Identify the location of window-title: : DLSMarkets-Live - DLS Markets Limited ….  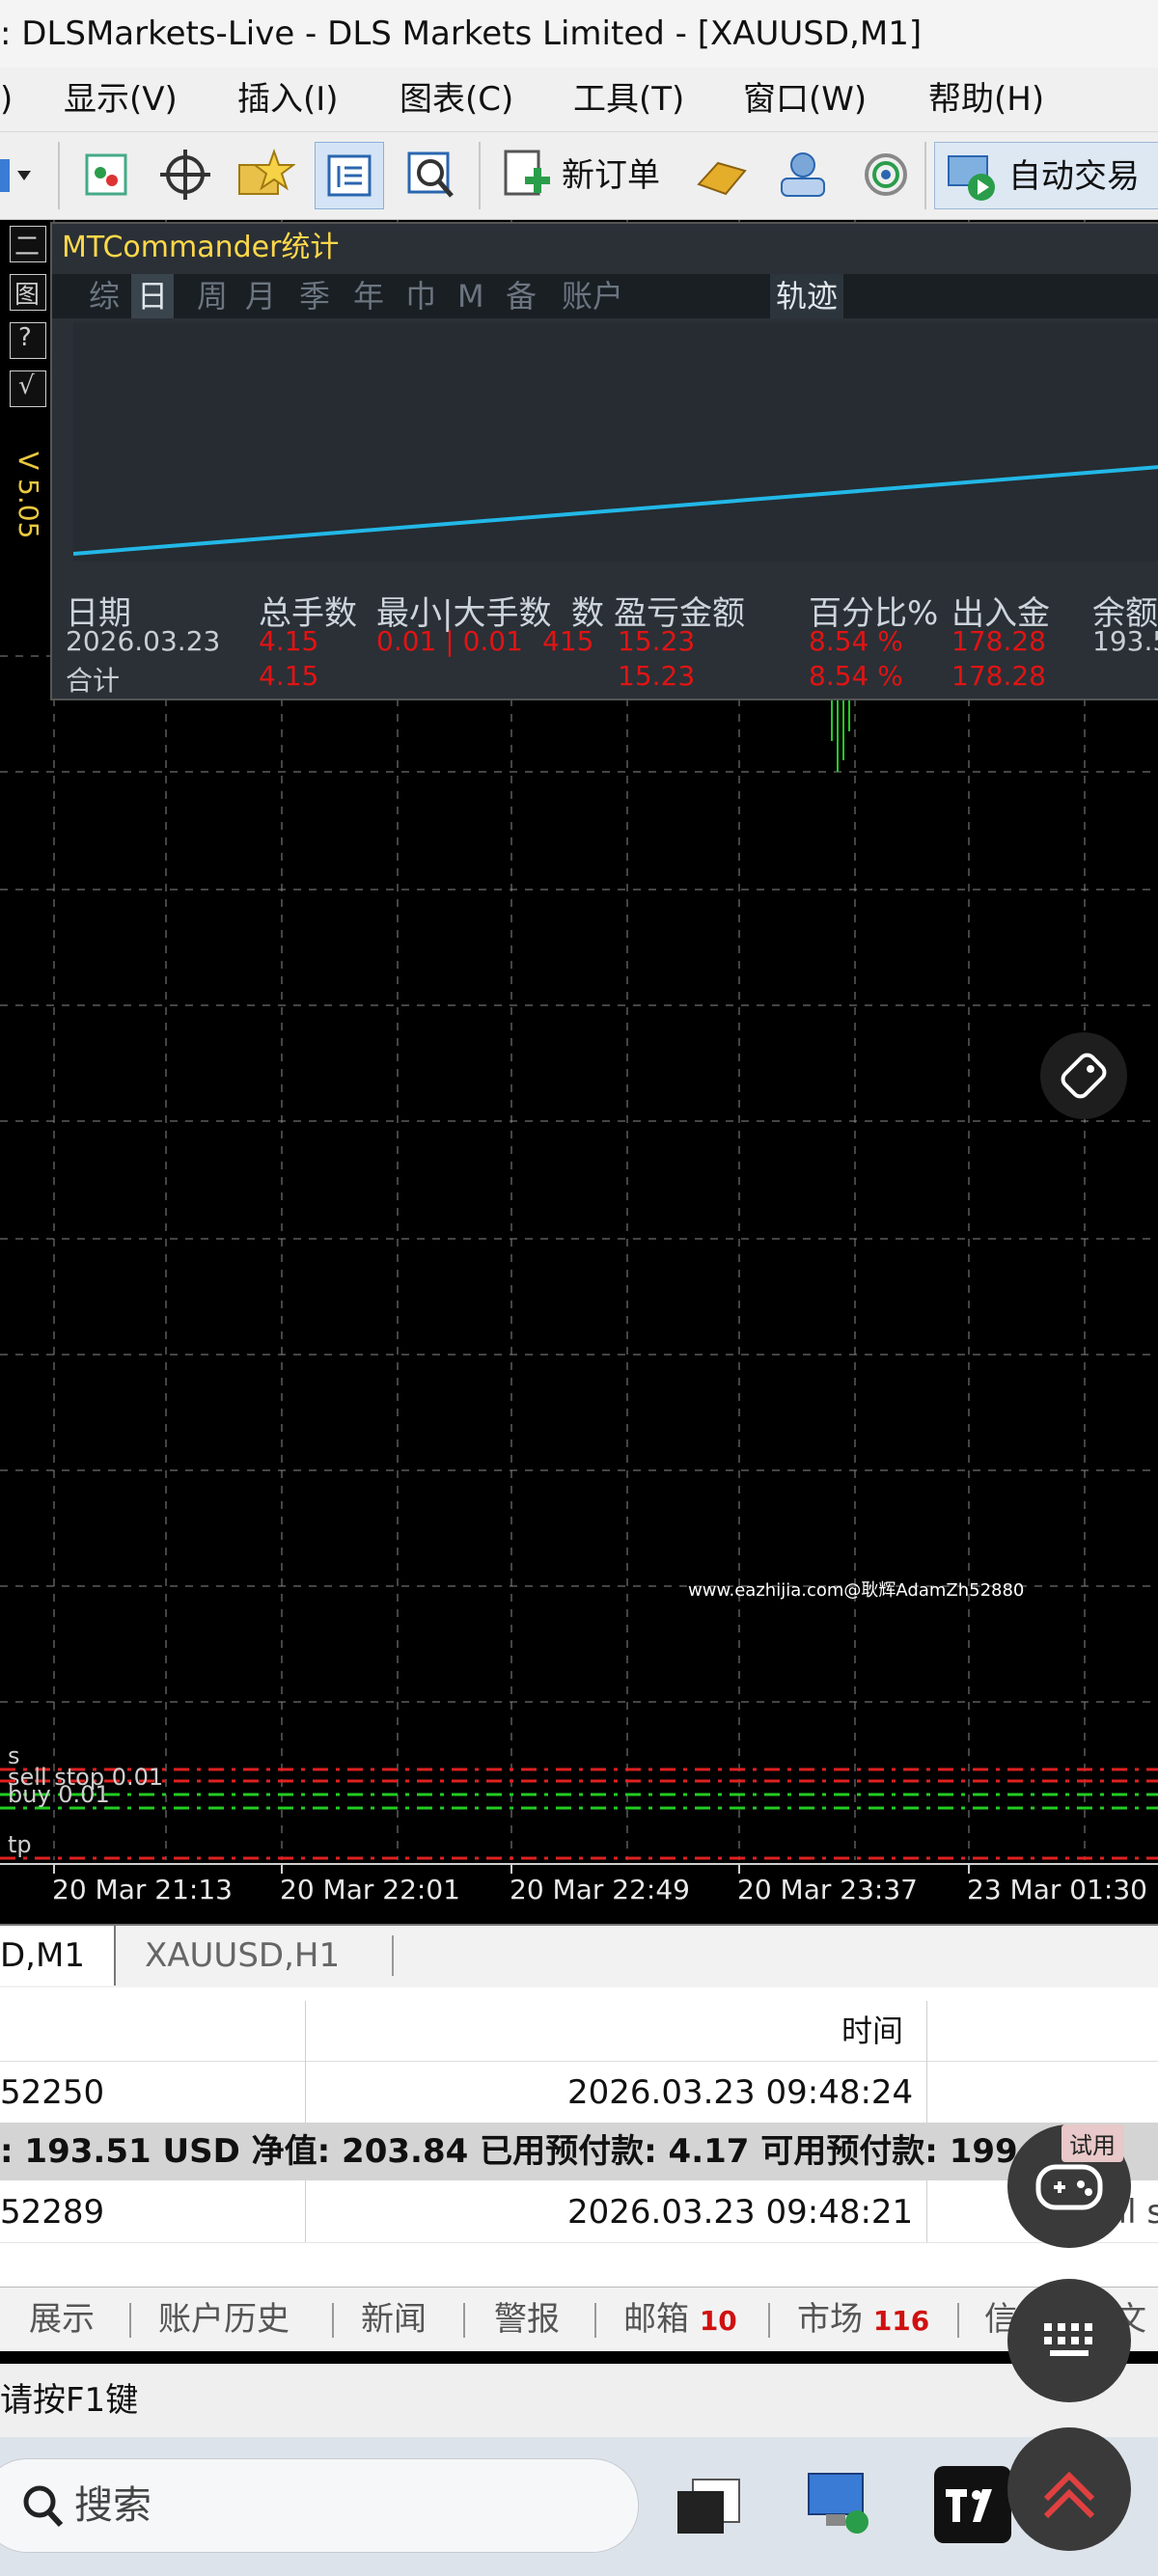
(461, 34).